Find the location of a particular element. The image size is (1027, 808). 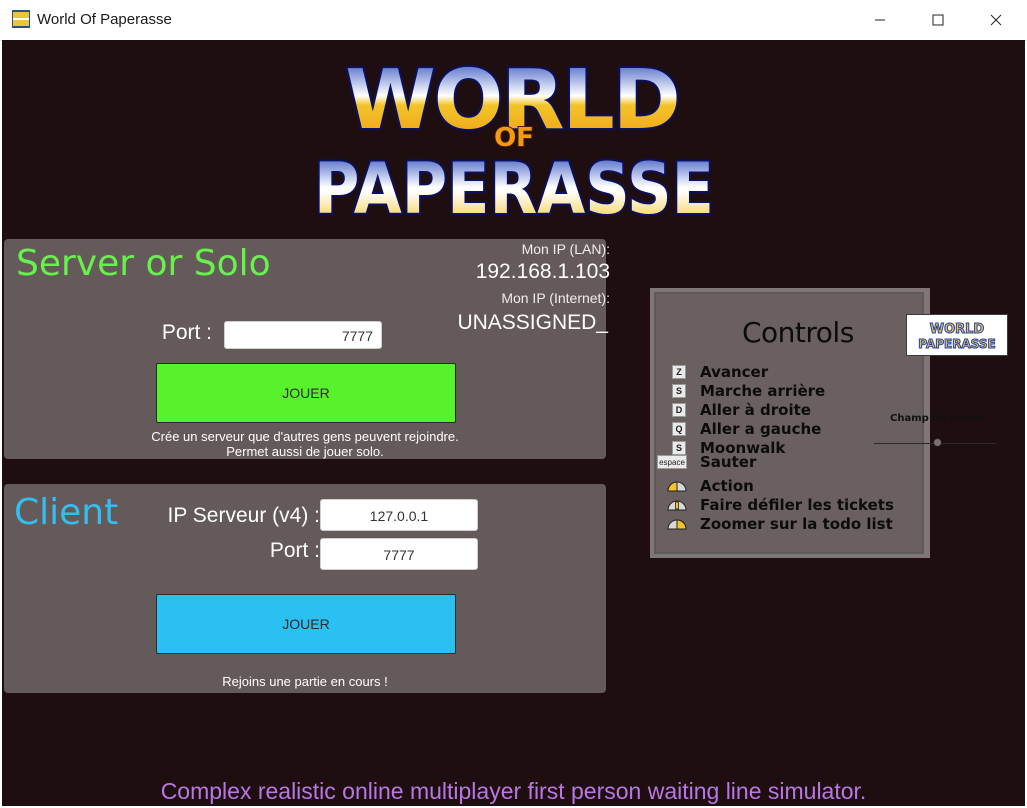

key-s-icon: S is located at coordinates (679, 391).